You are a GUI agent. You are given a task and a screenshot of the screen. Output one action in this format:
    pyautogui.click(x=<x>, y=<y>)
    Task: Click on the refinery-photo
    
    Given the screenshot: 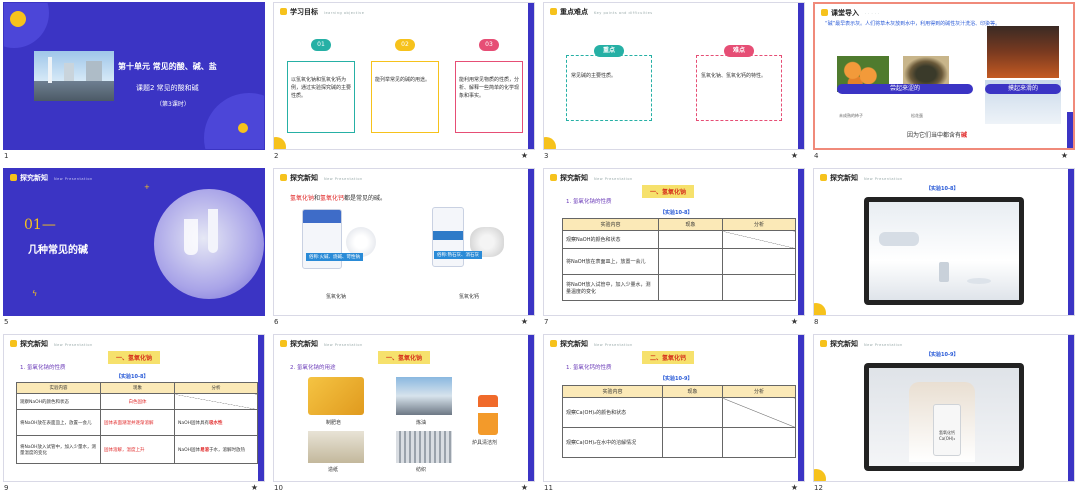 What is the action you would take?
    pyautogui.click(x=424, y=396)
    